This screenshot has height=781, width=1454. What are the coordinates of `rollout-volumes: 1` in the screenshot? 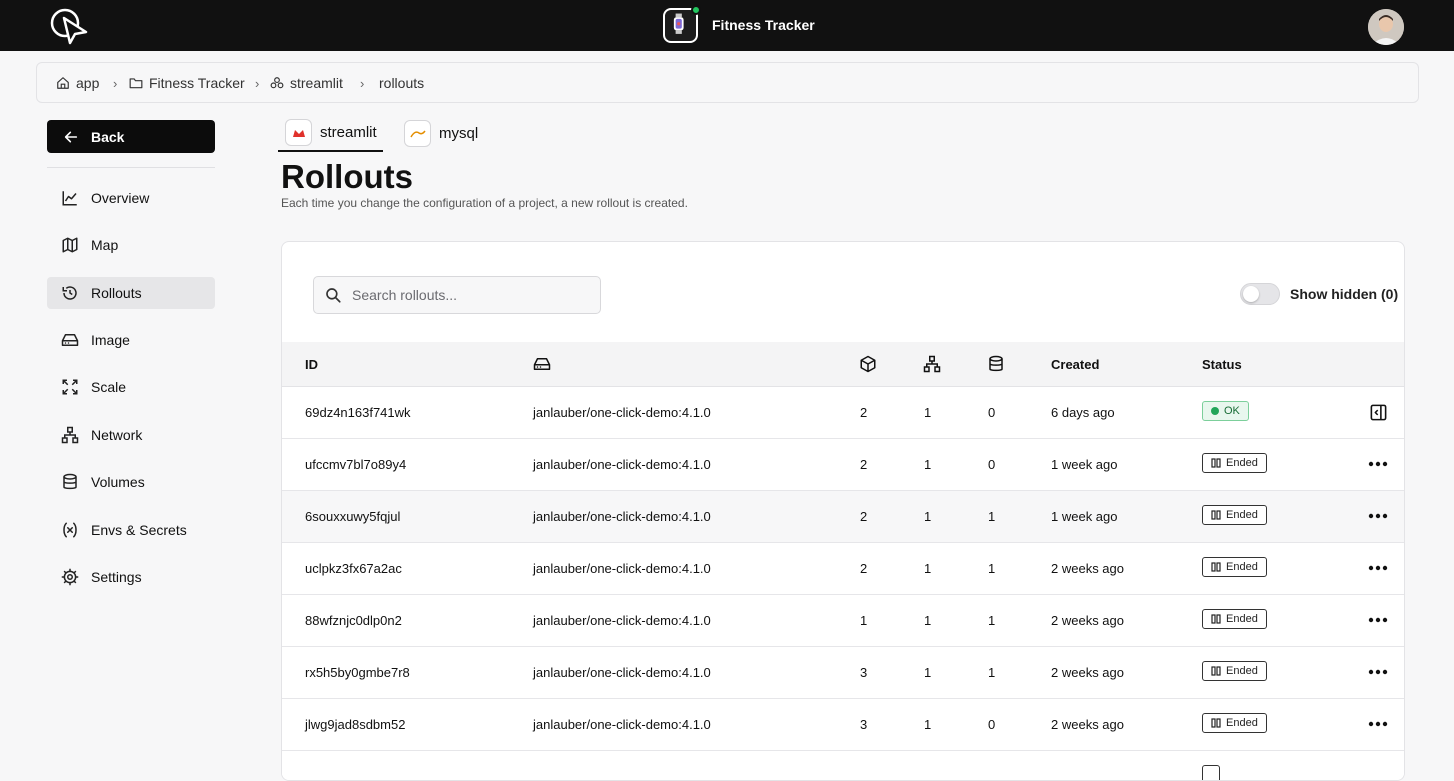 It's located at (992, 568).